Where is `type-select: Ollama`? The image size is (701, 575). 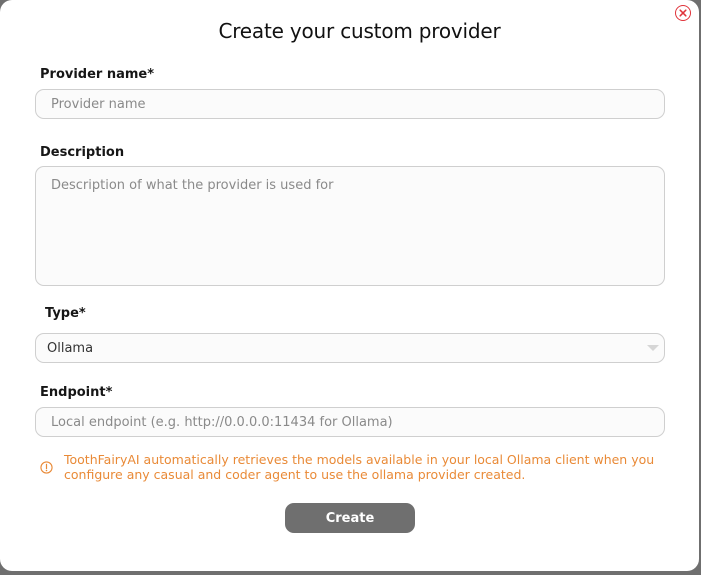 type-select: Ollama is located at coordinates (350, 348).